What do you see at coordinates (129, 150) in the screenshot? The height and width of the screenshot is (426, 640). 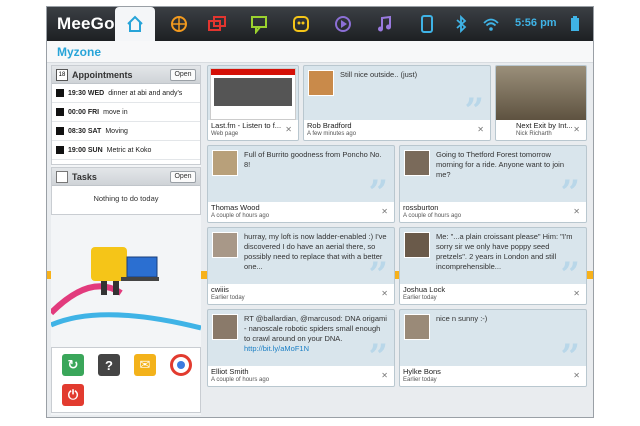 I see `appointment-text: Metric at Koko` at bounding box center [129, 150].